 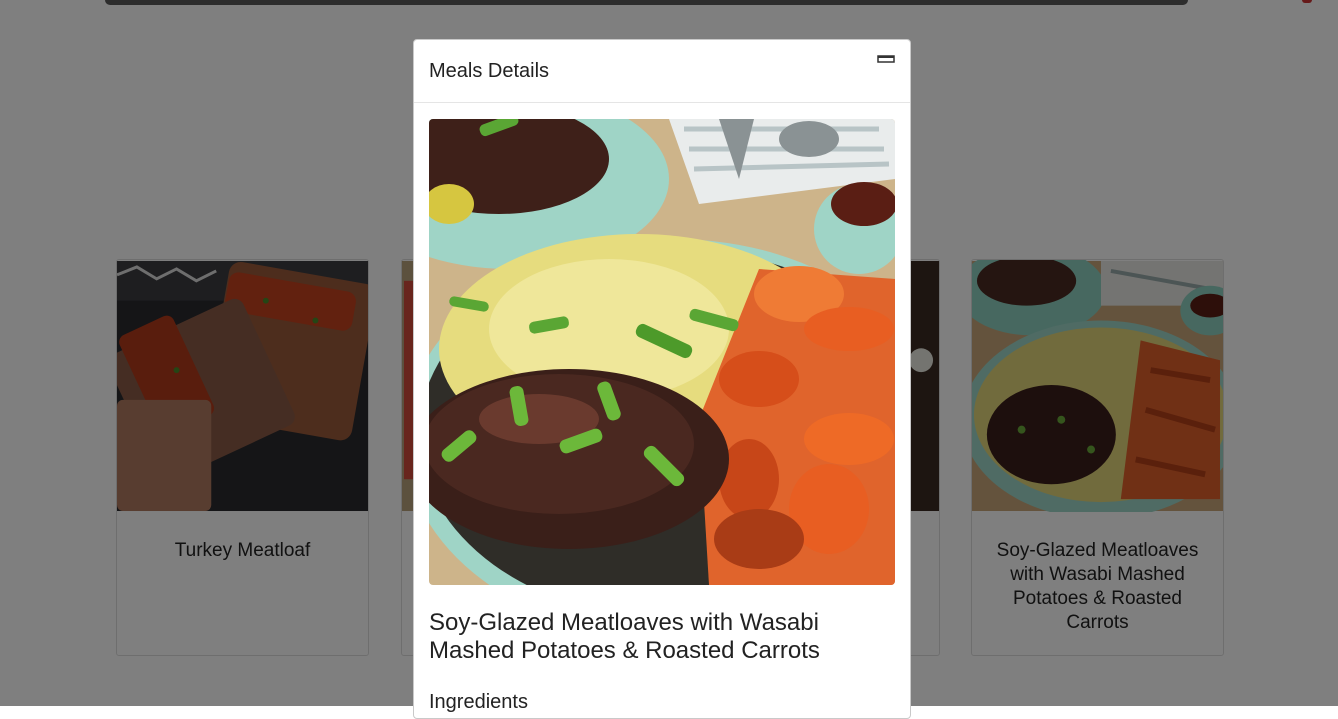 What do you see at coordinates (478, 702) in the screenshot?
I see `ingredients-heading: Ingredients` at bounding box center [478, 702].